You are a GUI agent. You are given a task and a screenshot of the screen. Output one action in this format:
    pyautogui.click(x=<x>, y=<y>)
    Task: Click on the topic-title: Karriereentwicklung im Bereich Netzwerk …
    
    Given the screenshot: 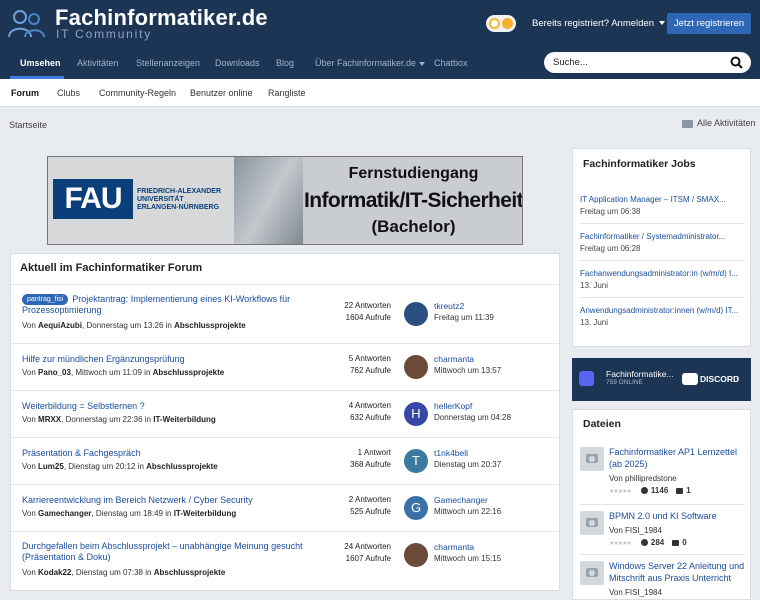 What is the action you would take?
    pyautogui.click(x=164, y=500)
    